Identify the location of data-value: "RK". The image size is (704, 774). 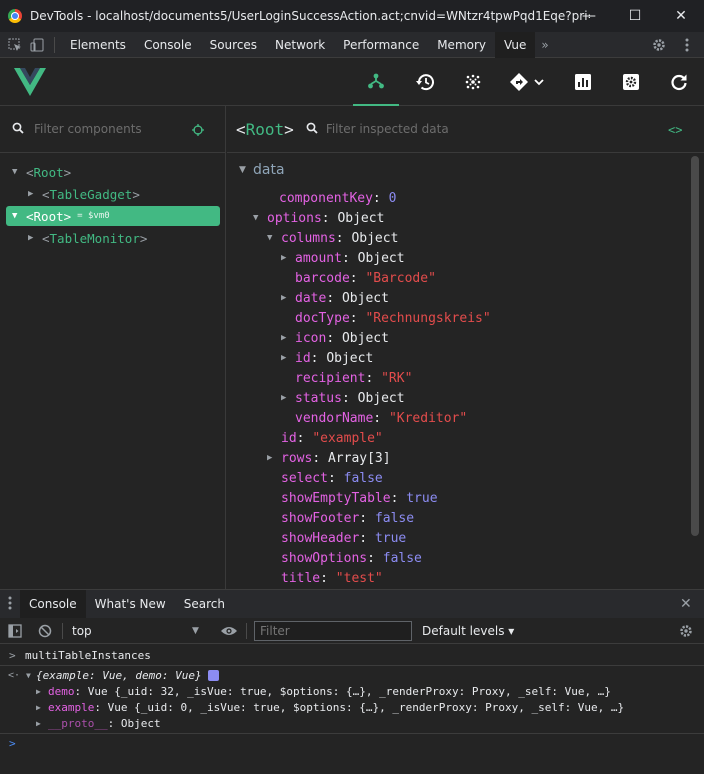
(397, 378).